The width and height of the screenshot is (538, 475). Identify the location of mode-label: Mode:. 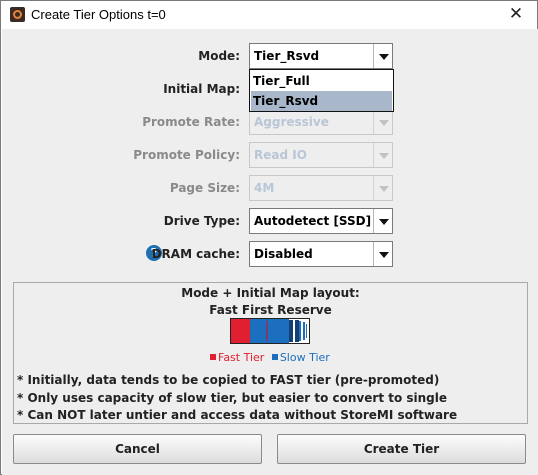
(219, 56).